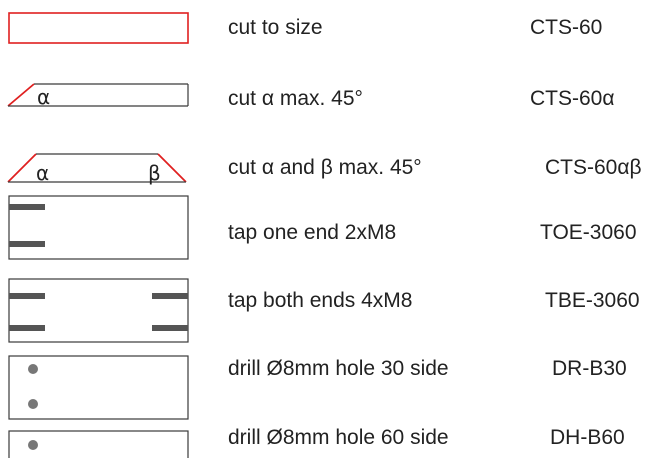  I want to click on option-row-drill-30-side: drill Ø8mm hole 30 side DR-B30, so click(333, 369).